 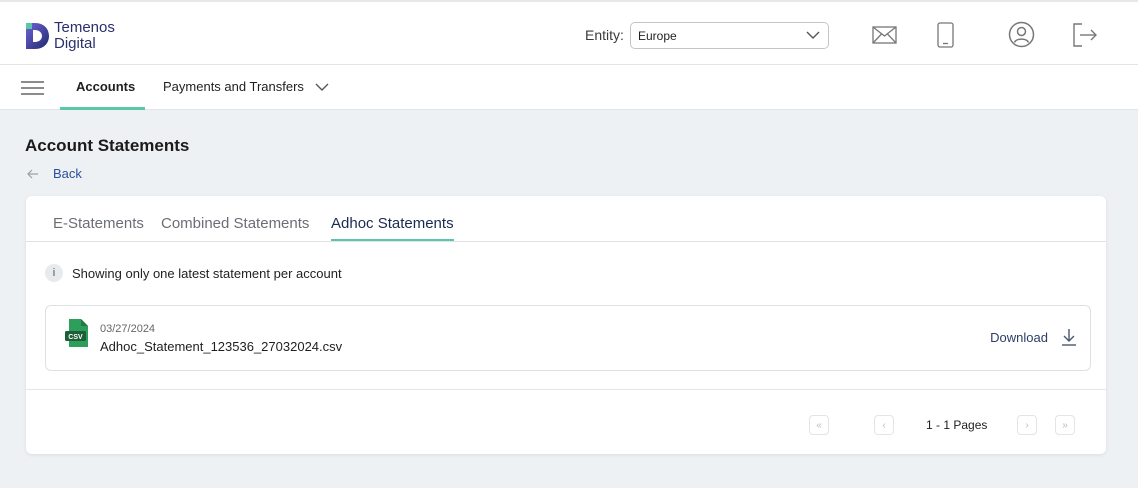 What do you see at coordinates (67, 173) in the screenshot?
I see `back-label: Back` at bounding box center [67, 173].